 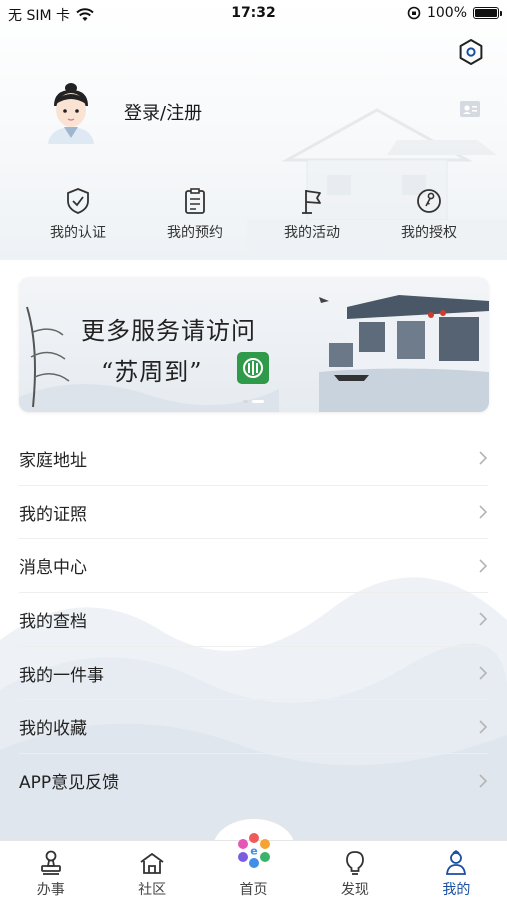 What do you see at coordinates (71, 112) in the screenshot?
I see `avatar` at bounding box center [71, 112].